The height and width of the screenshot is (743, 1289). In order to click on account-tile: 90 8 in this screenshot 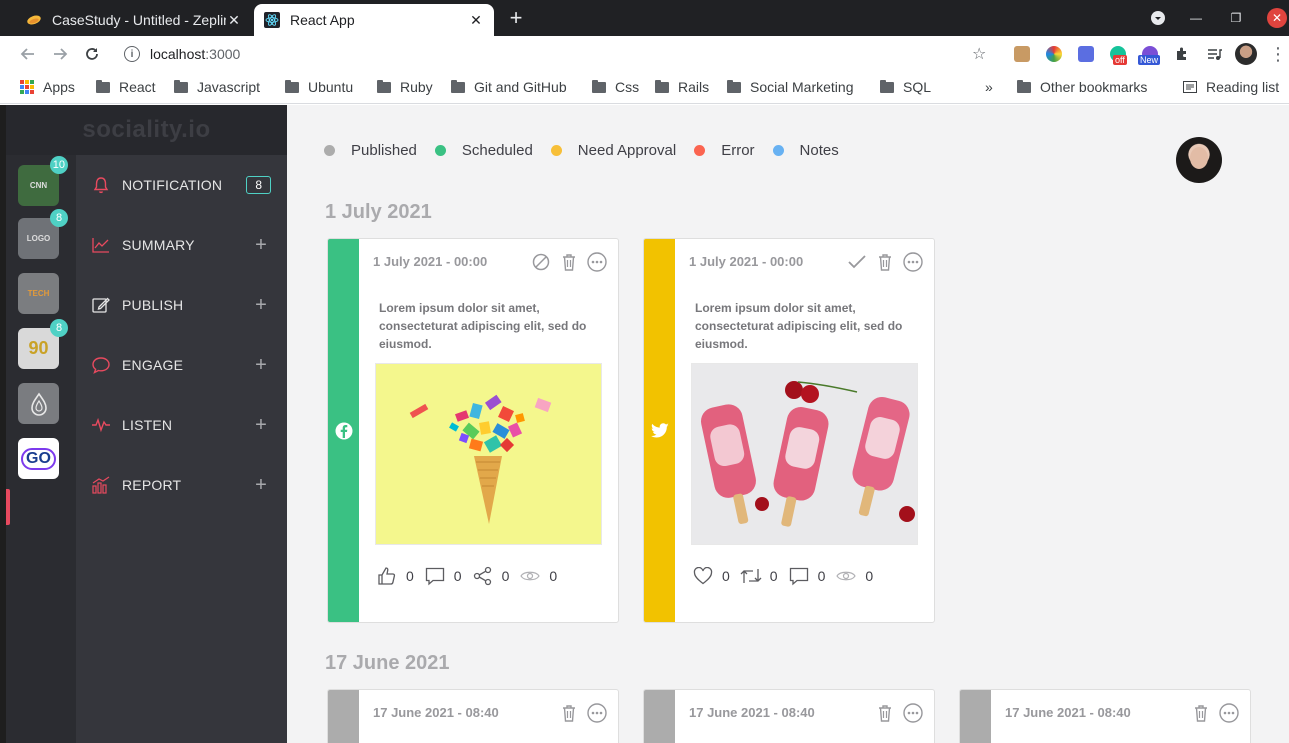, I will do `click(43, 344)`.